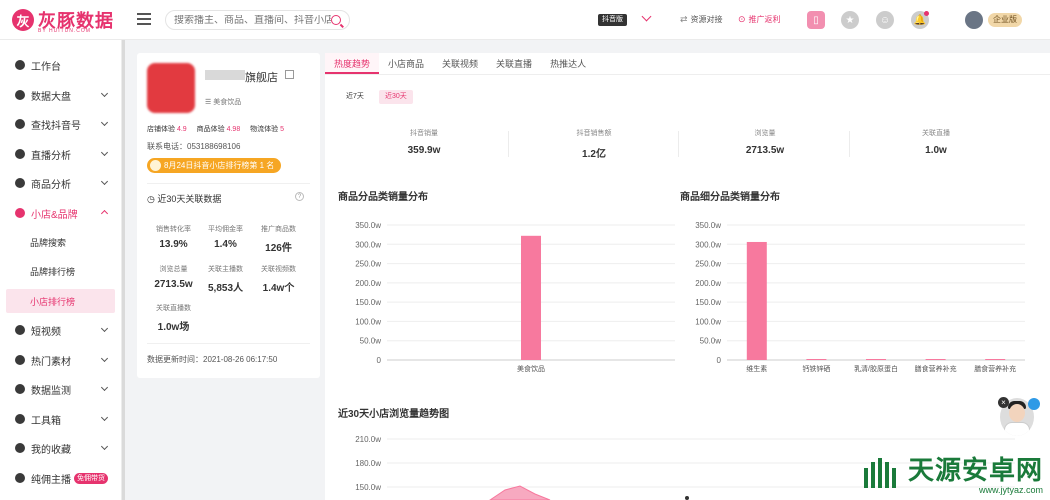 This screenshot has height=500, width=1050. What do you see at coordinates (214, 165) in the screenshot?
I see `rank-badge: 8月24日抖音小店排行榜第 1 名` at bounding box center [214, 165].